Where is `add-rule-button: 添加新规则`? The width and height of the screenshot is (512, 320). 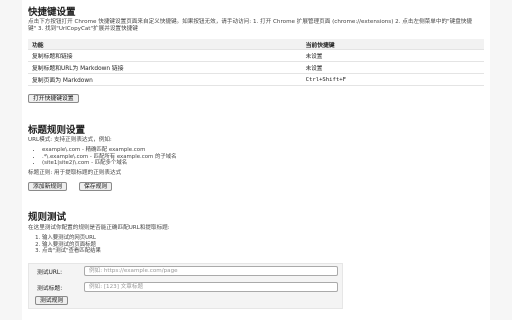 add-rule-button: 添加新规则 is located at coordinates (47, 186).